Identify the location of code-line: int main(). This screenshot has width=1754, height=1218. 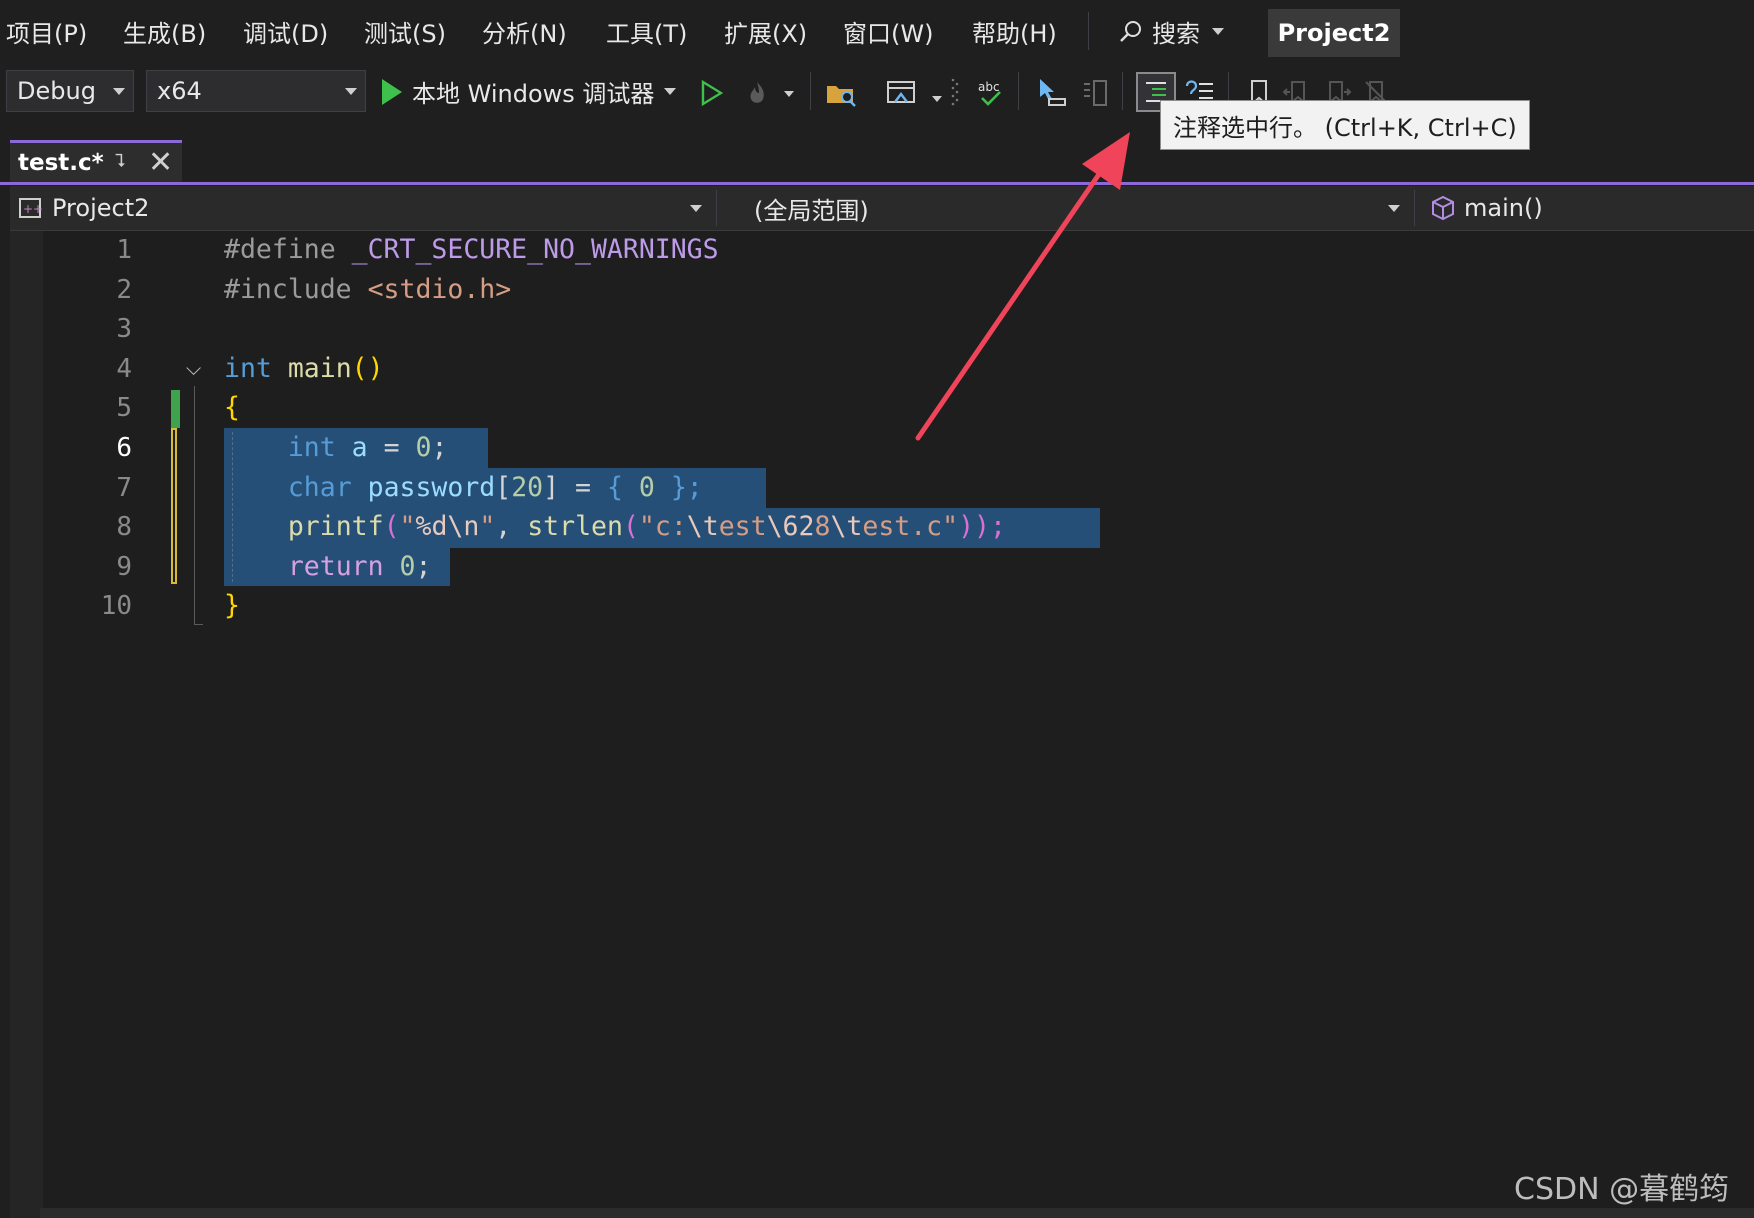
(304, 369).